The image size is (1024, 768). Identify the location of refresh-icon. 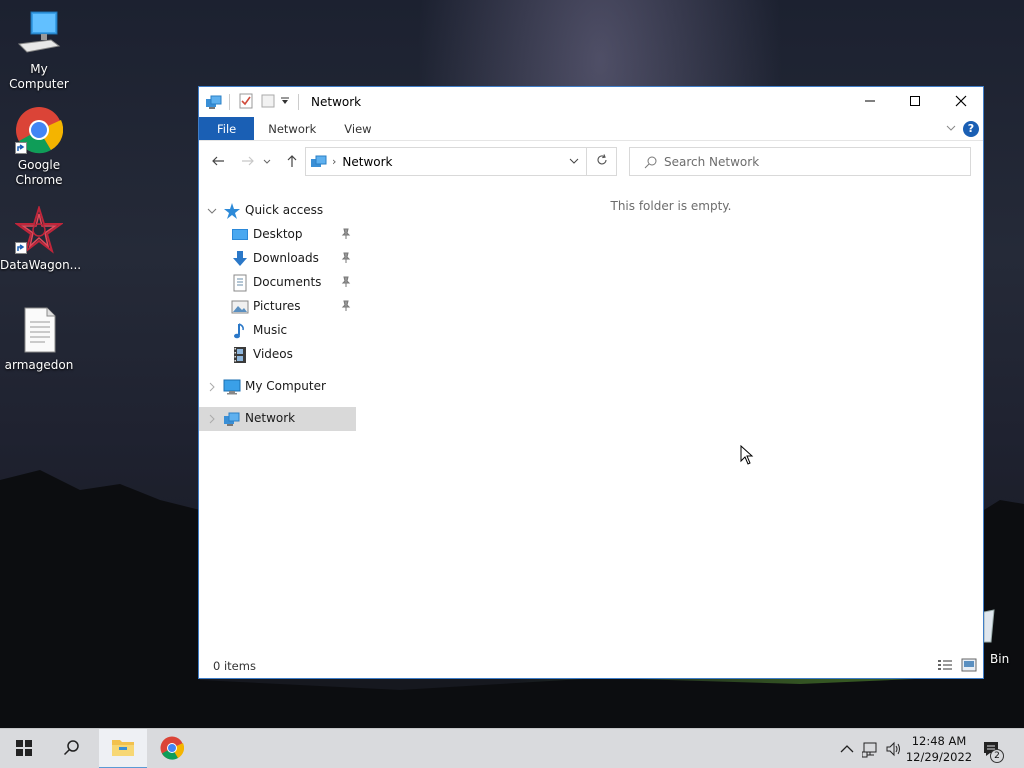
(602, 161).